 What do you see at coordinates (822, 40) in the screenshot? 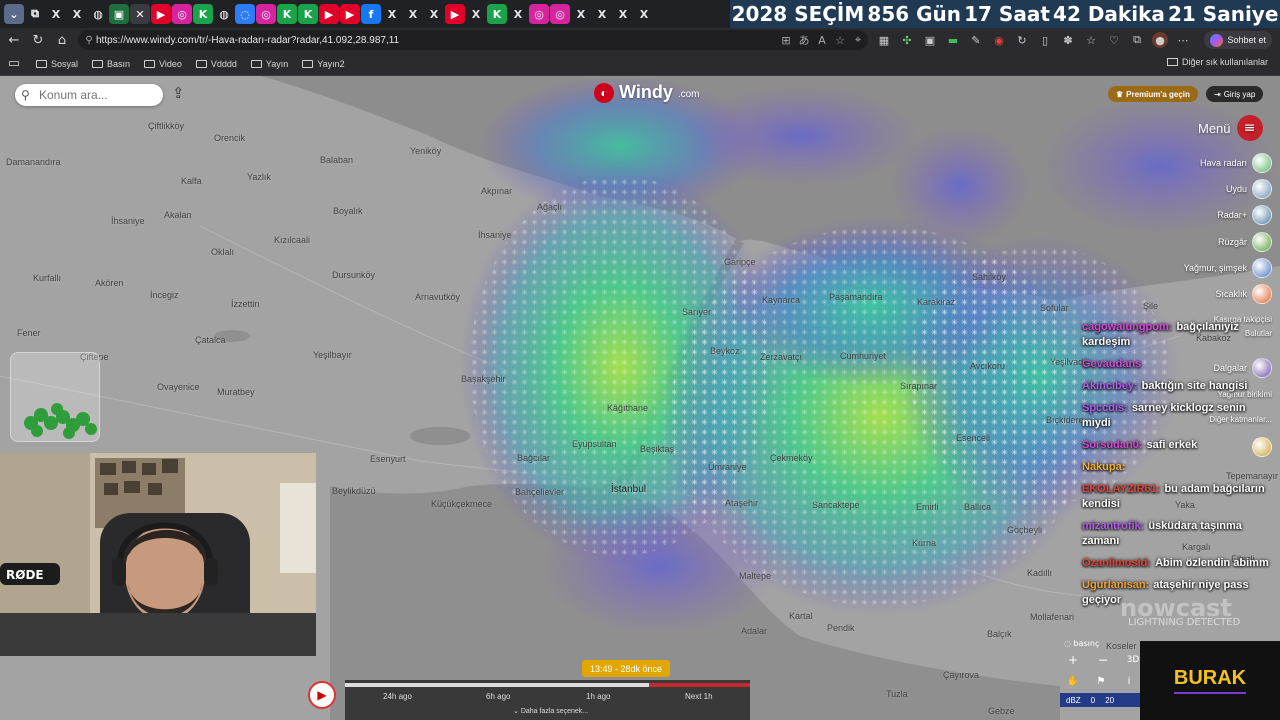
I see `read-aloud-icon: A` at bounding box center [822, 40].